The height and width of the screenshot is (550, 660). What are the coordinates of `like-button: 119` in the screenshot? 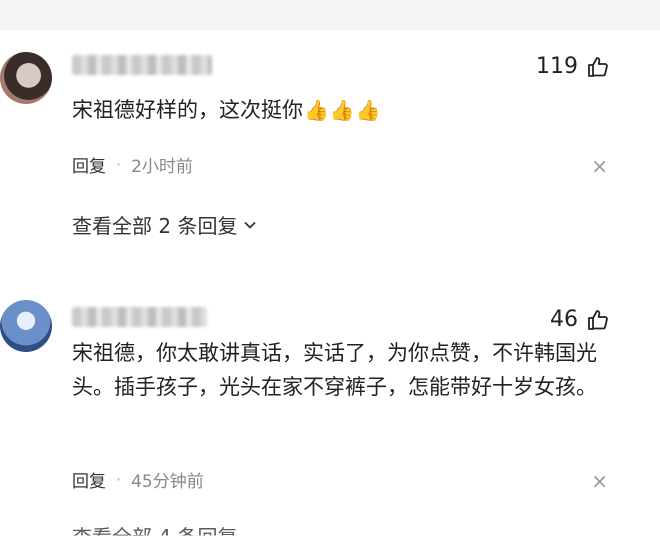 It's located at (573, 66).